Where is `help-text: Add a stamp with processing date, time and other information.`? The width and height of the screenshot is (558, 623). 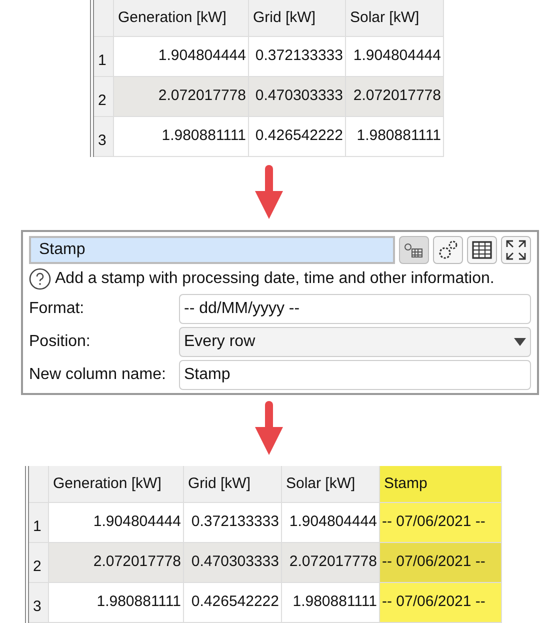
help-text: Add a stamp with processing date, time and other information. is located at coordinates (274, 279).